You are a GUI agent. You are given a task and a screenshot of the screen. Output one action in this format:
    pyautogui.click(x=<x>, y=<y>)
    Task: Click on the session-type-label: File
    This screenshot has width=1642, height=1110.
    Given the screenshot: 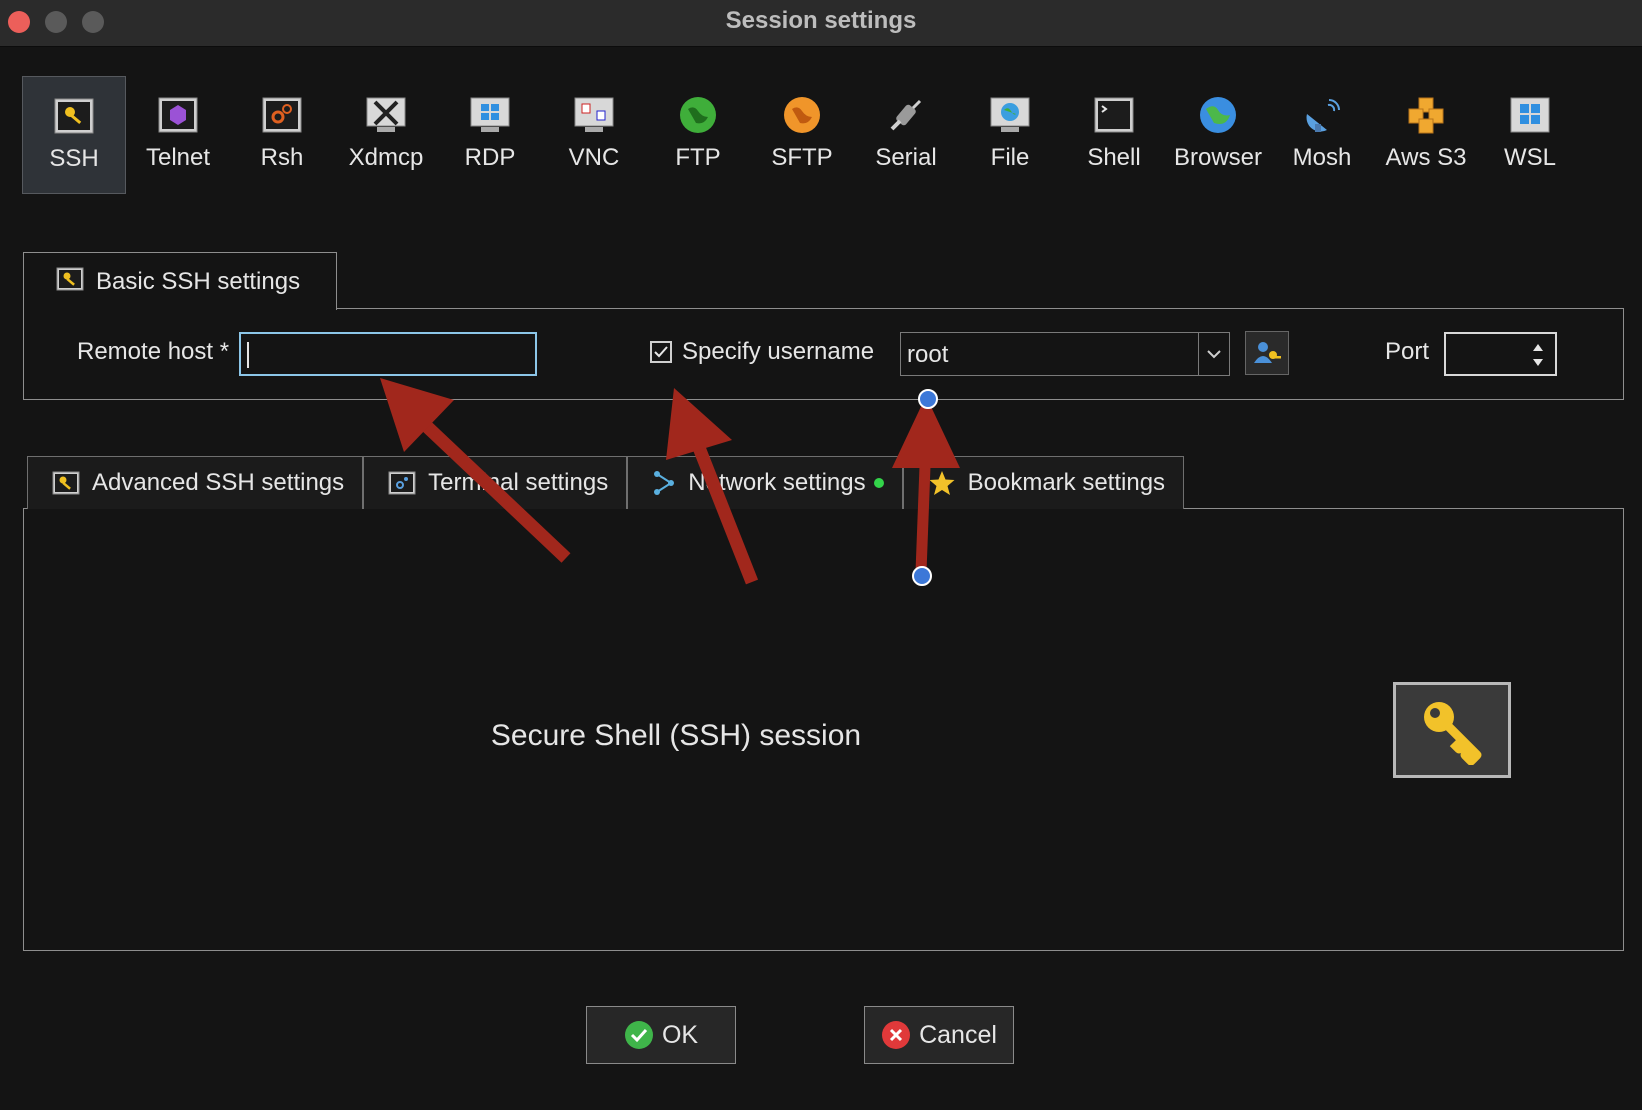 What is the action you would take?
    pyautogui.click(x=1010, y=157)
    